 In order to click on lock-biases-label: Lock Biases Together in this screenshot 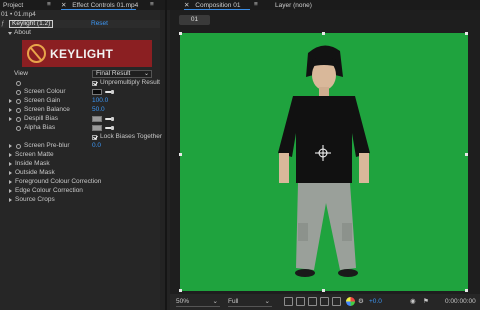, I will do `click(131, 136)`.